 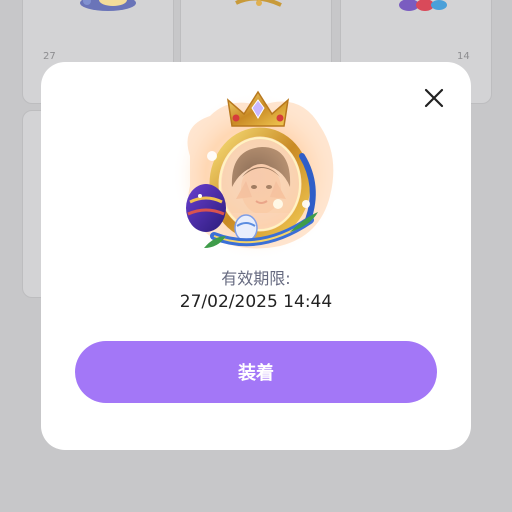 I want to click on card-date: 14, so click(x=463, y=56).